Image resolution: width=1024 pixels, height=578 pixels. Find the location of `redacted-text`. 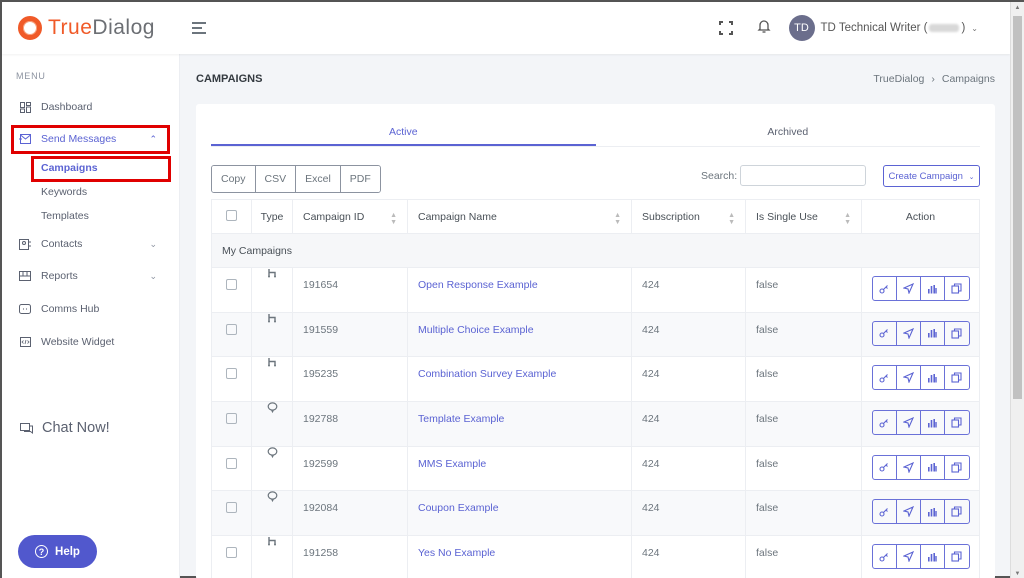

redacted-text is located at coordinates (944, 28).